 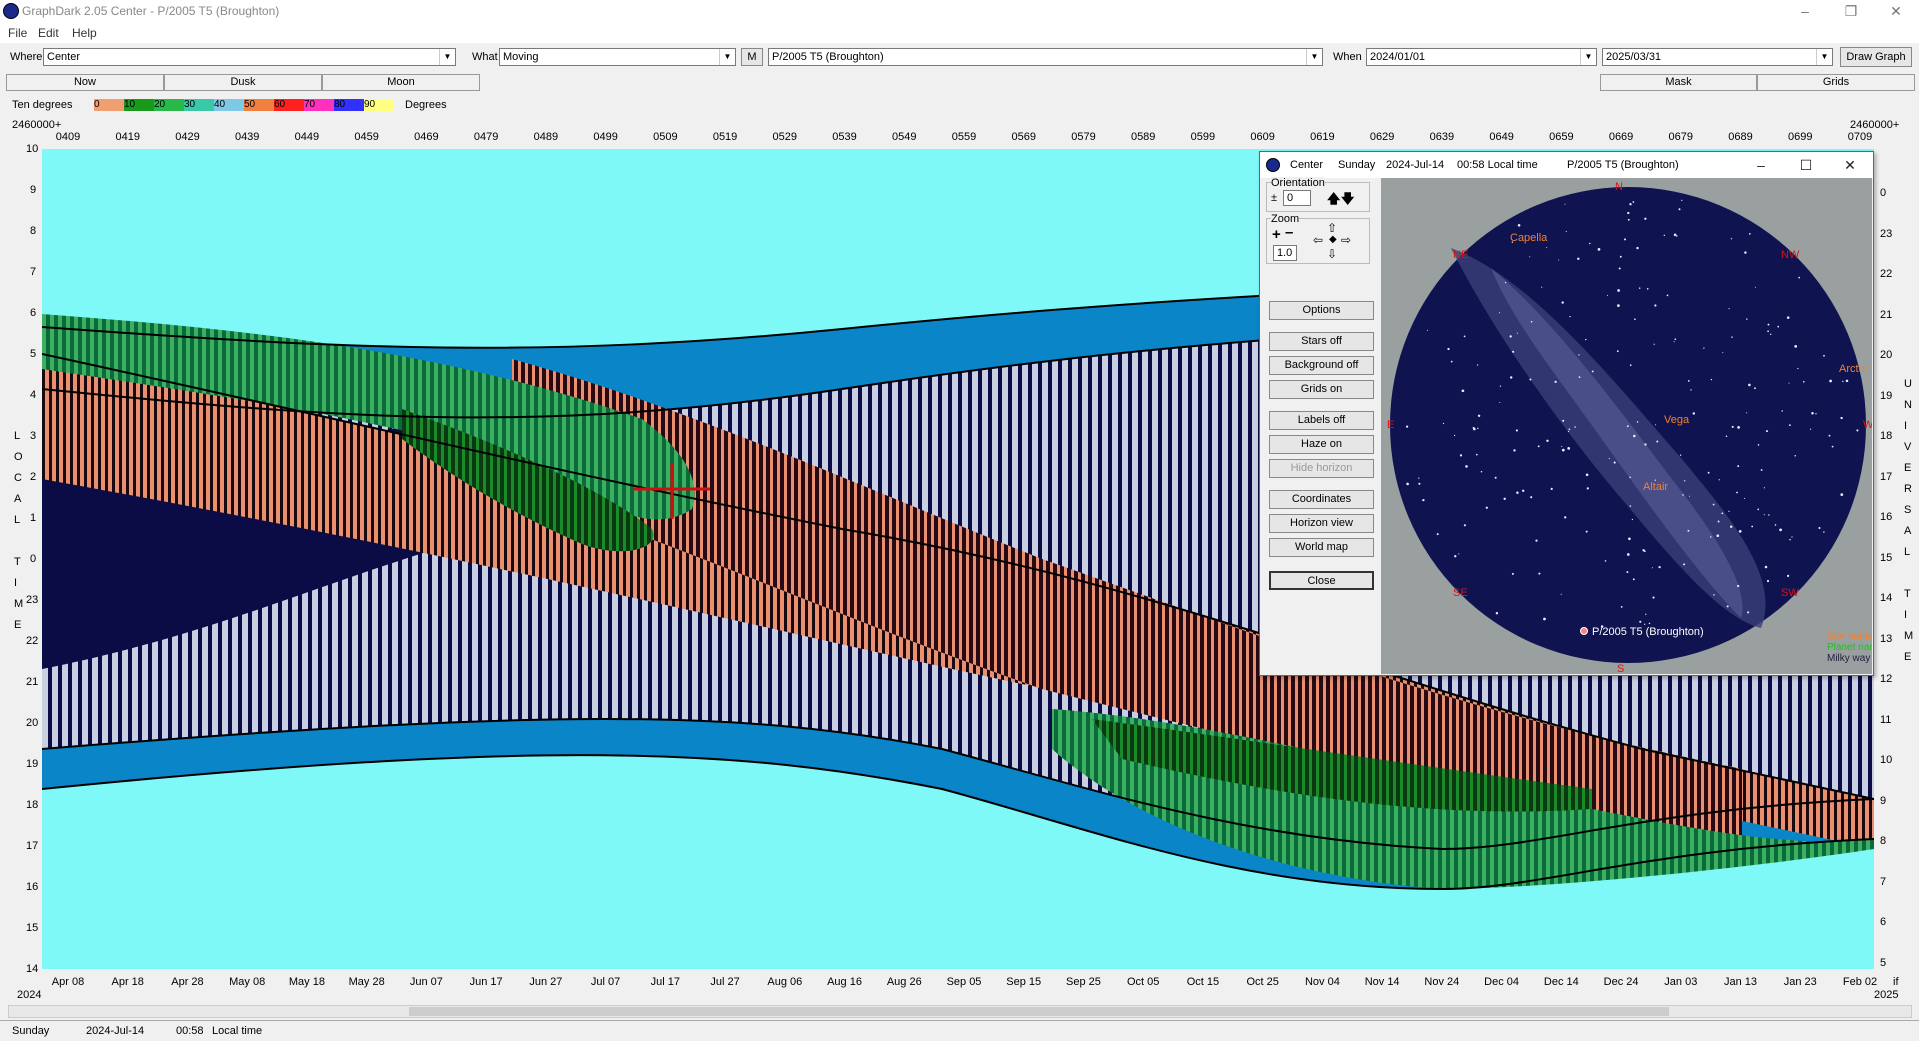 What do you see at coordinates (1318, 240) in the screenshot?
I see `pan-left-icon: ⇦` at bounding box center [1318, 240].